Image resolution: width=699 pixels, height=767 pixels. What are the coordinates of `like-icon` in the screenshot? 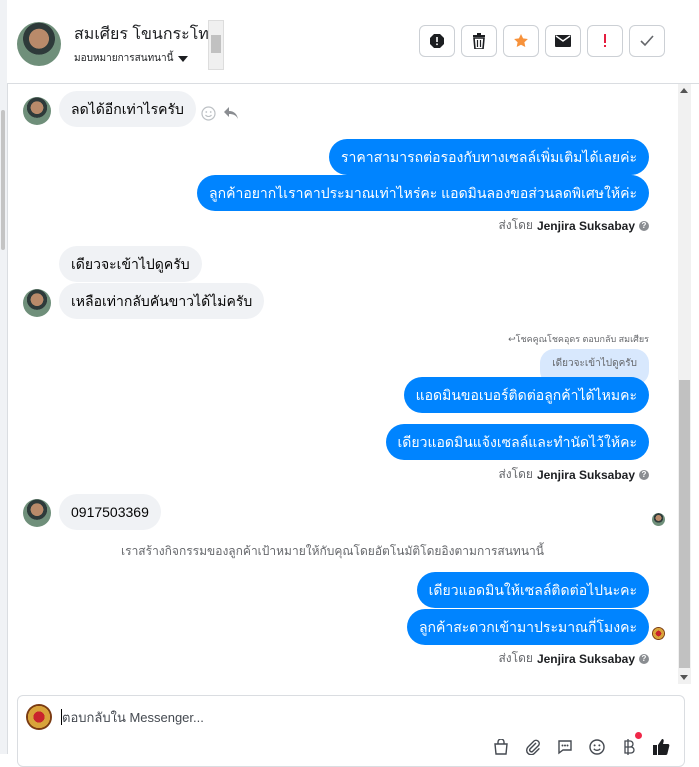 It's located at (661, 747).